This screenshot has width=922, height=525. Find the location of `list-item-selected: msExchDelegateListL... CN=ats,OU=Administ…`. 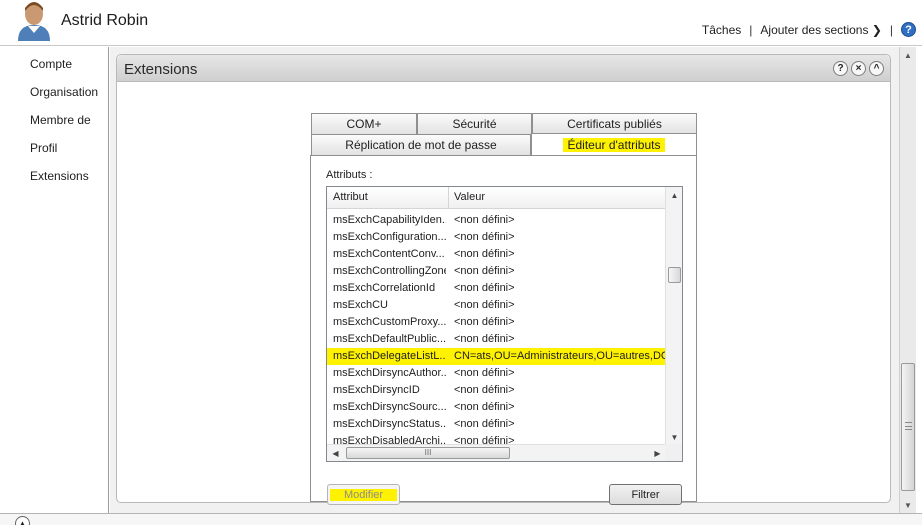

list-item-selected: msExchDelegateListL... CN=ats,OU=Administ… is located at coordinates (496, 356).